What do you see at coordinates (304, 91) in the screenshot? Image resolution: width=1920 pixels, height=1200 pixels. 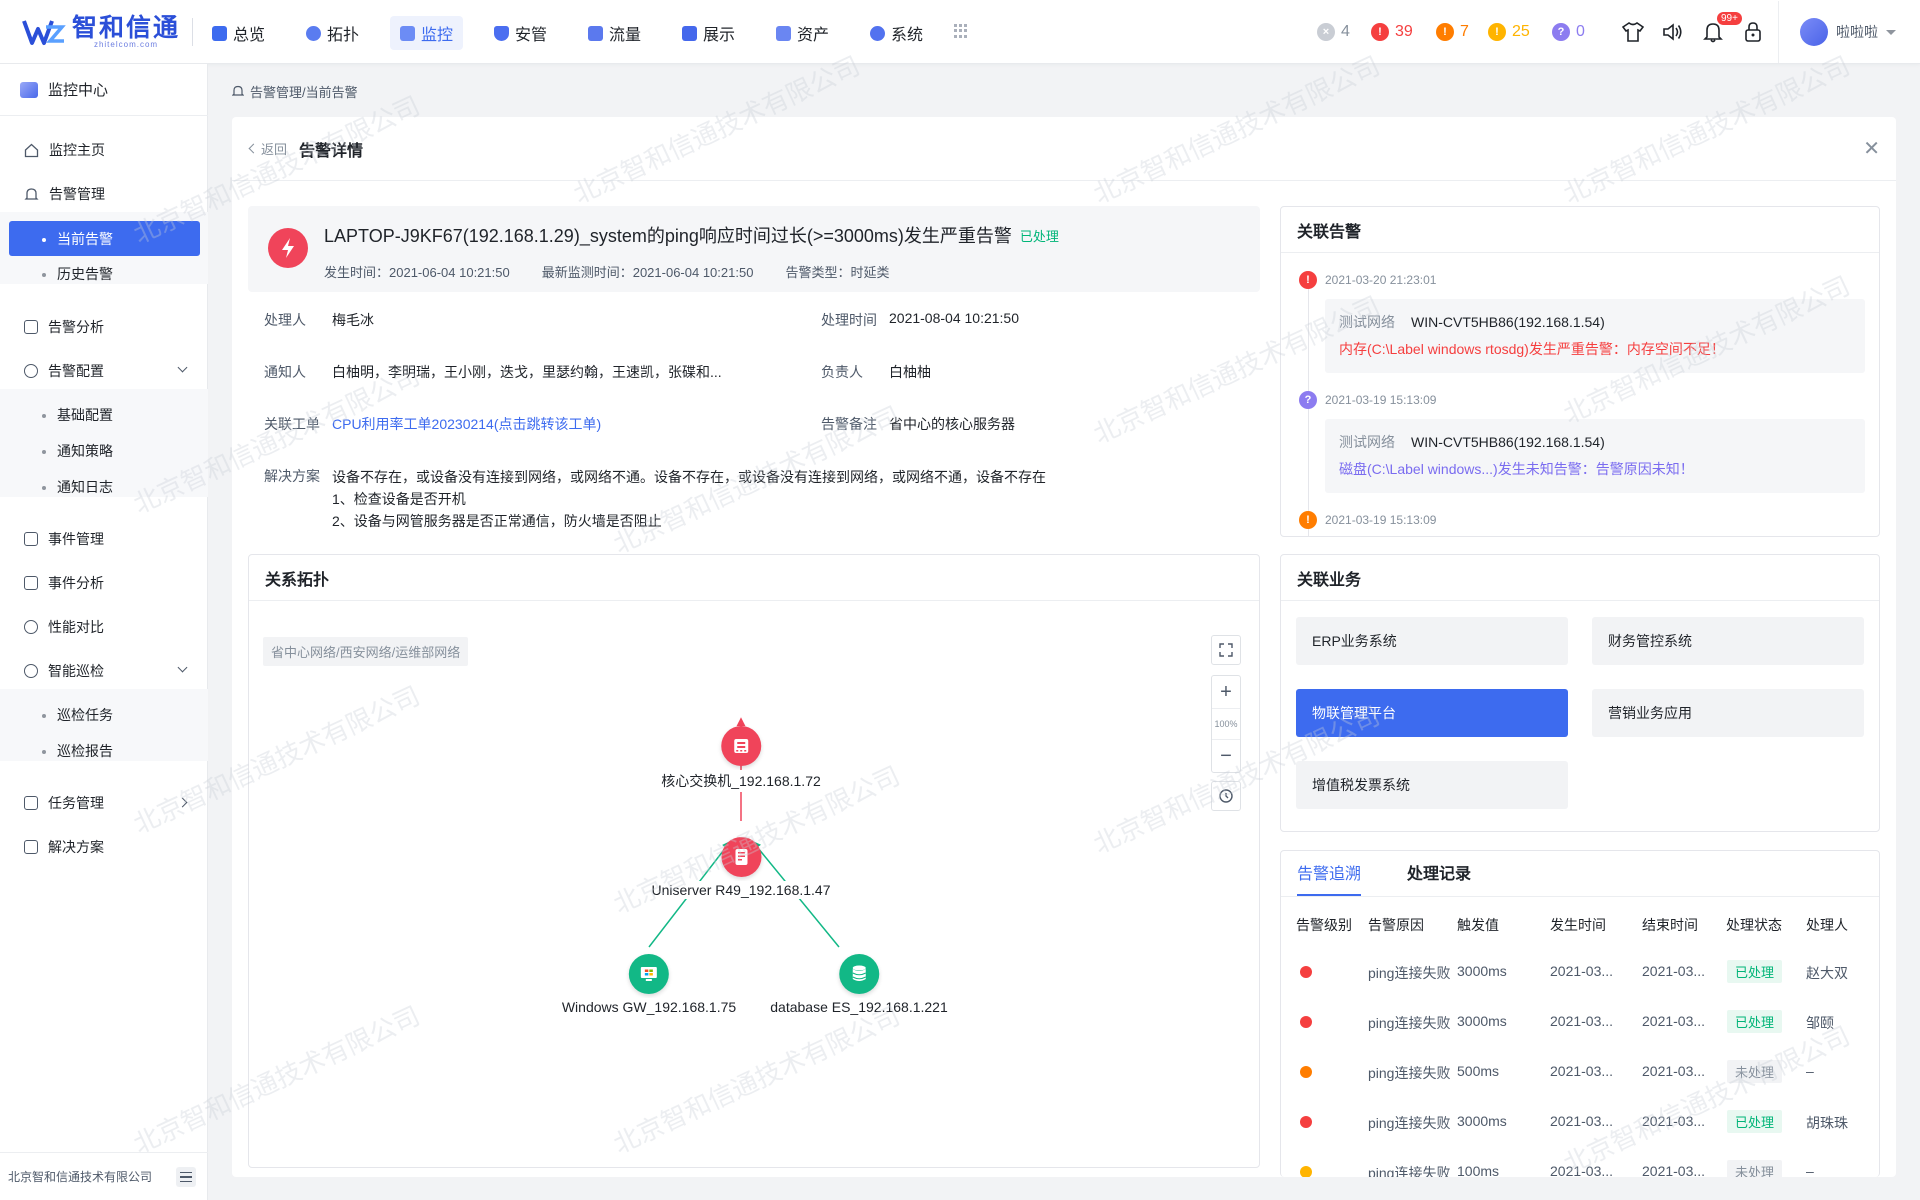 I see `breadcrumb-text: 告警管理/当前告警` at bounding box center [304, 91].